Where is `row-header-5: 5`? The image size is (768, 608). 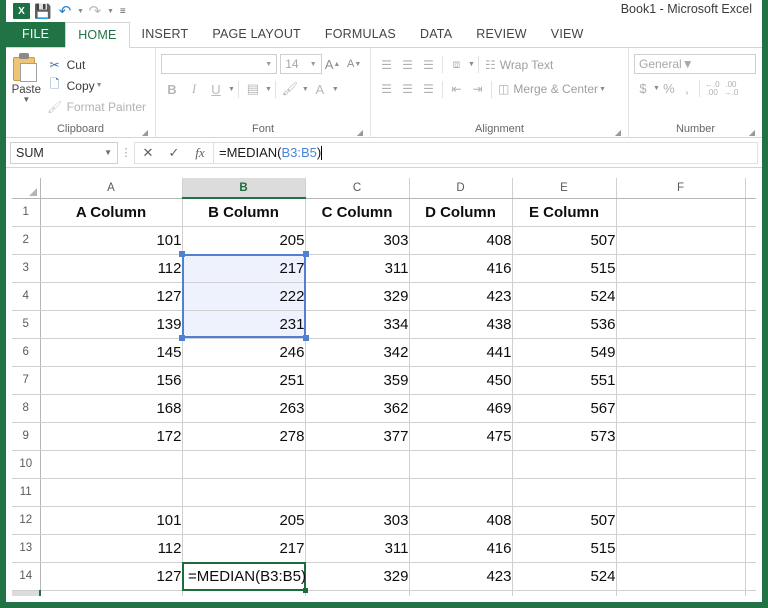 row-header-5: 5 is located at coordinates (26, 324).